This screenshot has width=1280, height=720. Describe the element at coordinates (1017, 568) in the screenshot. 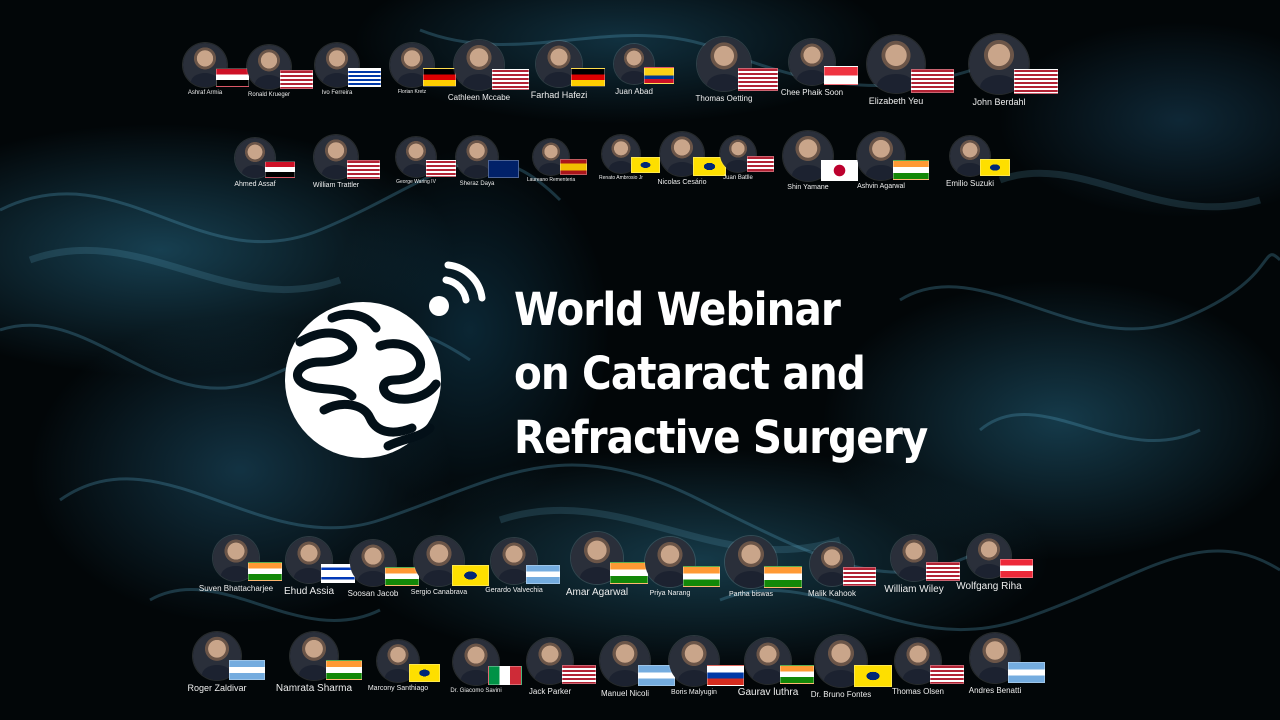

I see `austria-flag-icon` at that location.